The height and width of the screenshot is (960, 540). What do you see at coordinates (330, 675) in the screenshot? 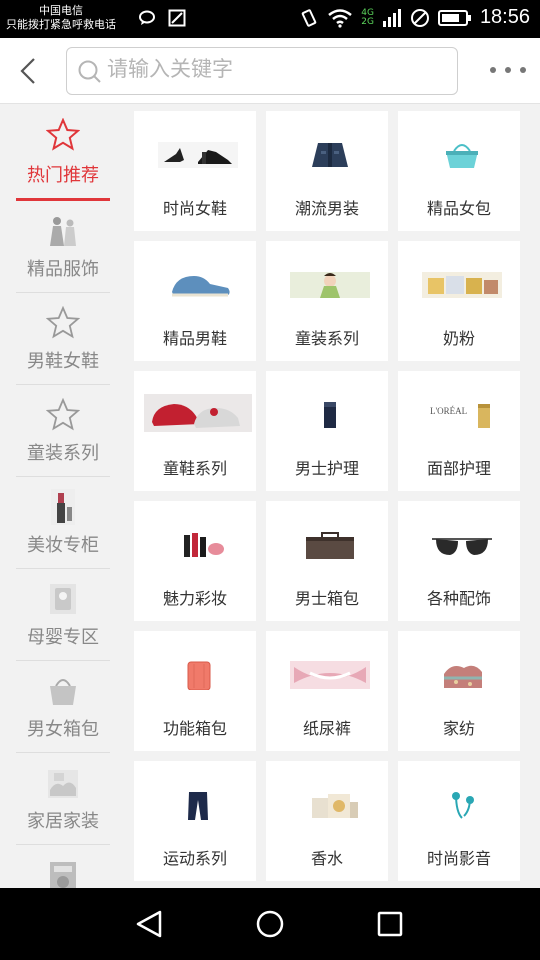
I see `diaper-icon` at bounding box center [330, 675].